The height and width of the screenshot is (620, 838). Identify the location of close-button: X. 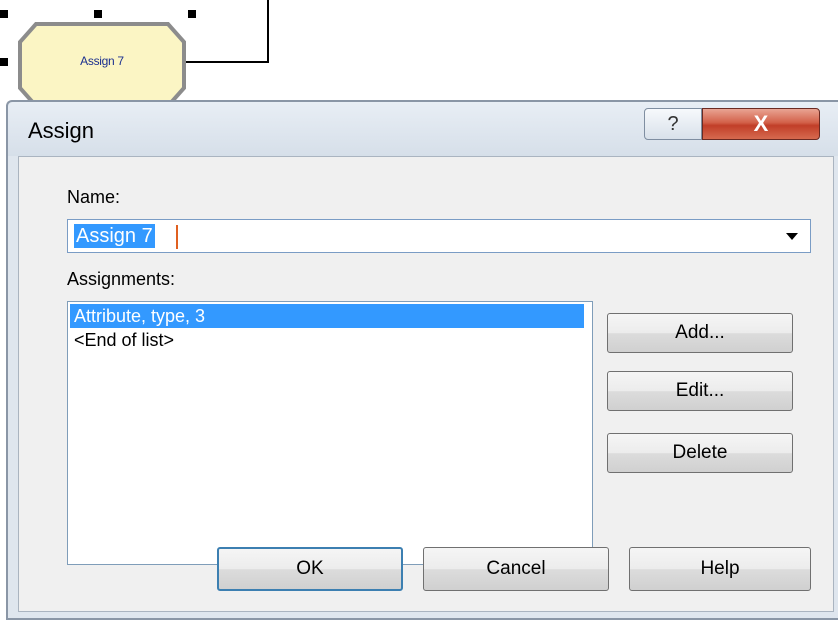
(761, 124).